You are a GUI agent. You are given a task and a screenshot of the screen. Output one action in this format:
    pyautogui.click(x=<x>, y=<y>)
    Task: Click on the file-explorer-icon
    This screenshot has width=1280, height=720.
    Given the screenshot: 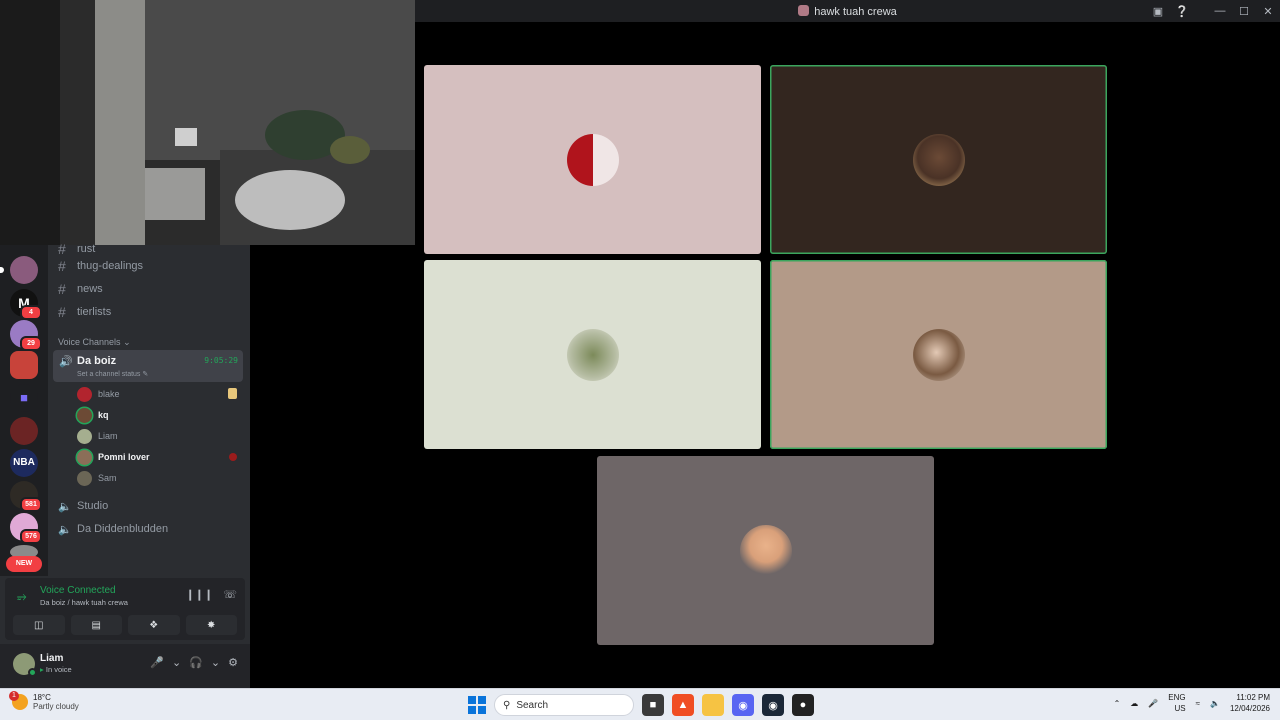 What is the action you would take?
    pyautogui.click(x=713, y=705)
    